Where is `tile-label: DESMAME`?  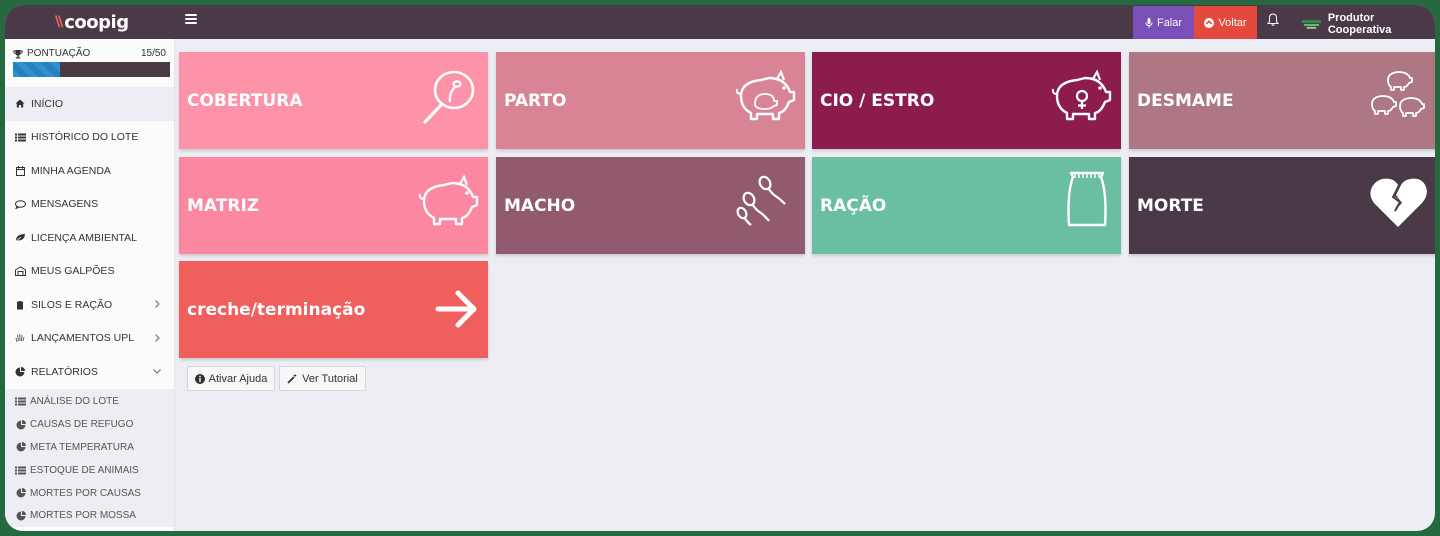 tile-label: DESMAME is located at coordinates (1185, 100).